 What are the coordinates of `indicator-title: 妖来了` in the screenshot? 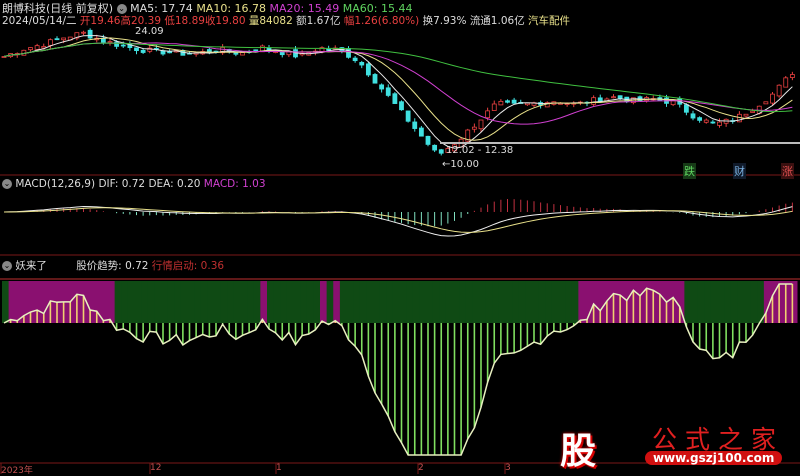 It's located at (31, 266).